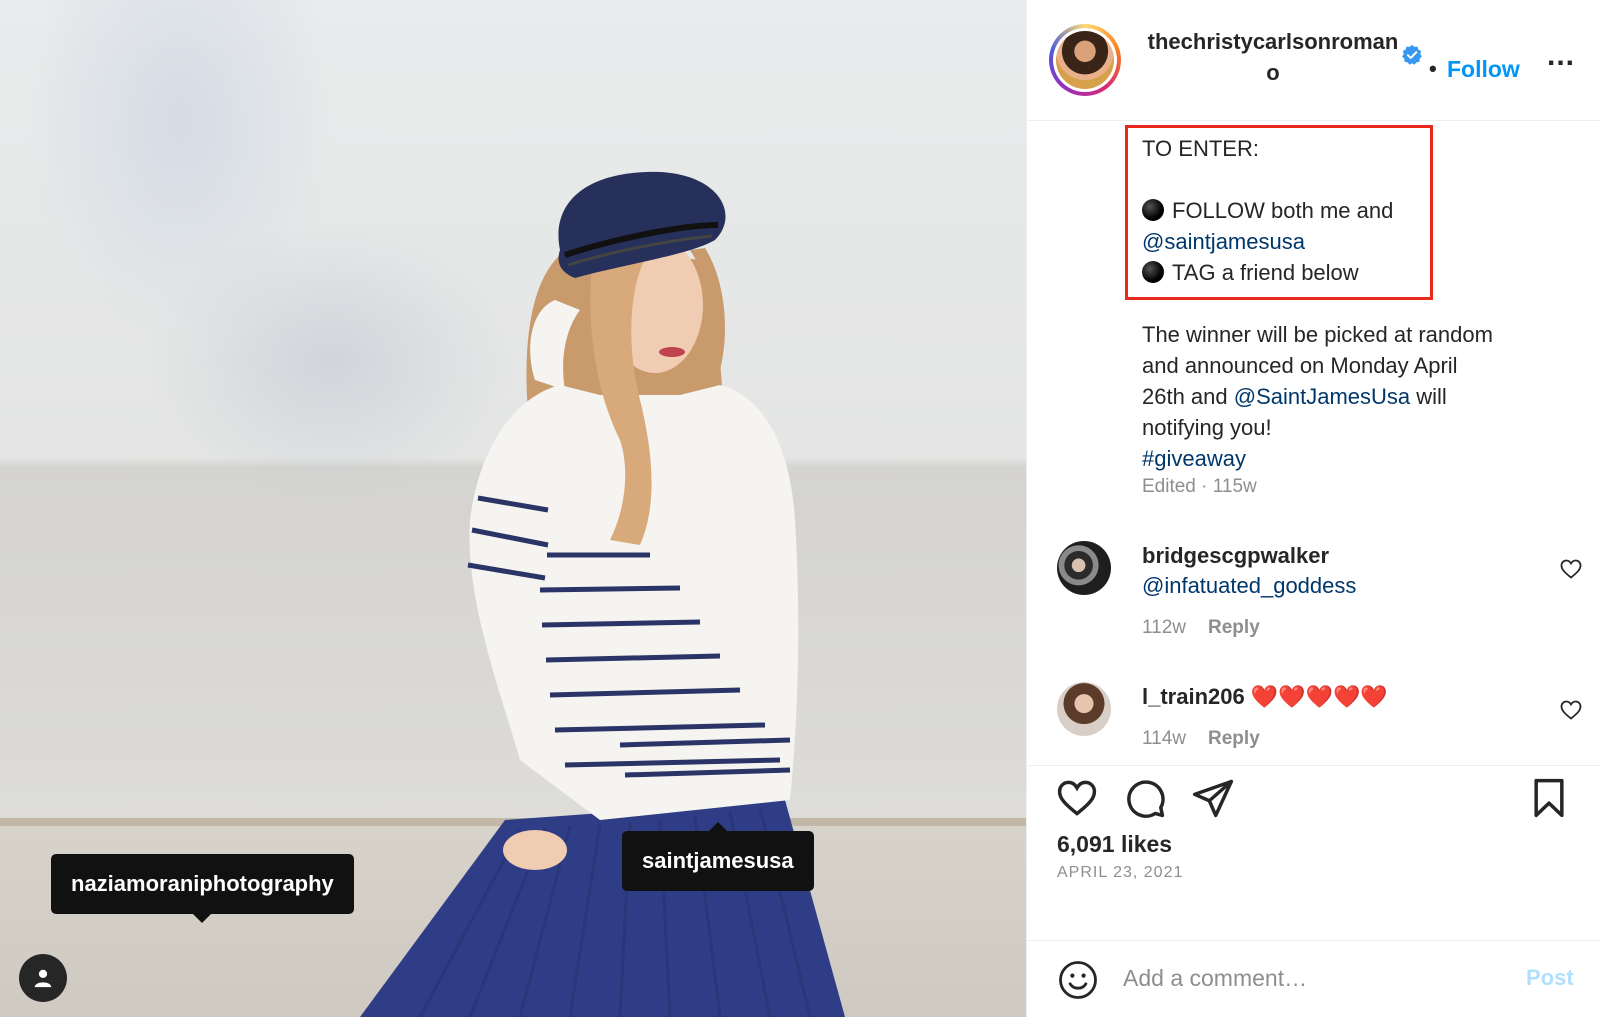 This screenshot has height=1017, width=1600. What do you see at coordinates (1300, 365) in the screenshot?
I see `caption-line: and announced on Monday April` at bounding box center [1300, 365].